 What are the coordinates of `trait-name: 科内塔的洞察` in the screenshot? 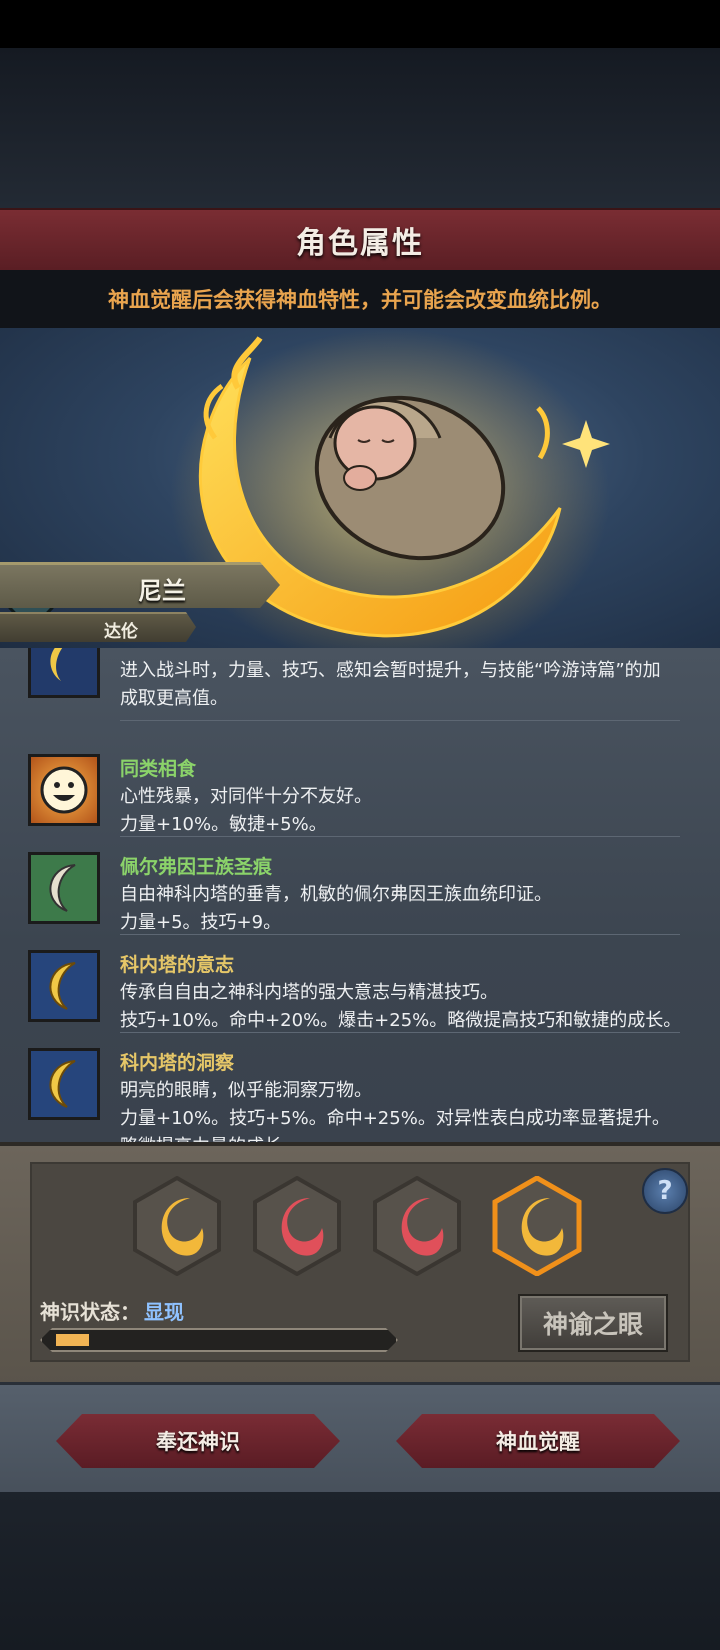 It's located at (177, 1063).